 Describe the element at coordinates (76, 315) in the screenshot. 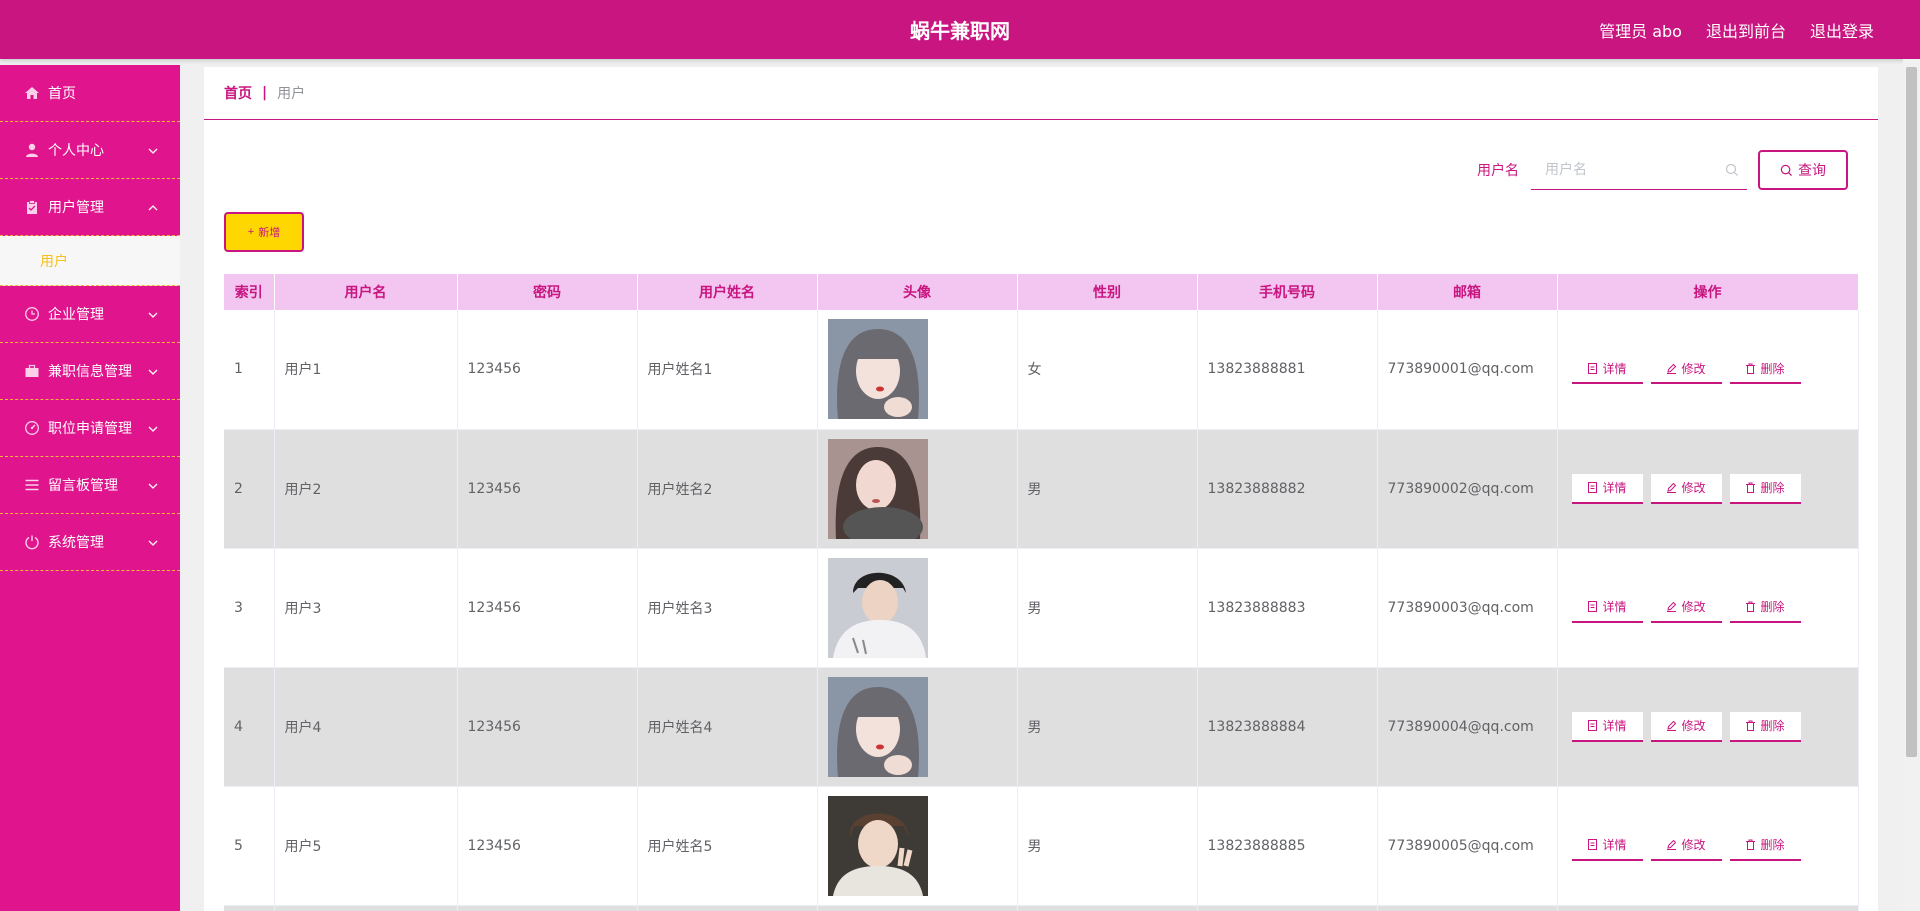

I see `sidebar-item-label: 企业管理` at that location.